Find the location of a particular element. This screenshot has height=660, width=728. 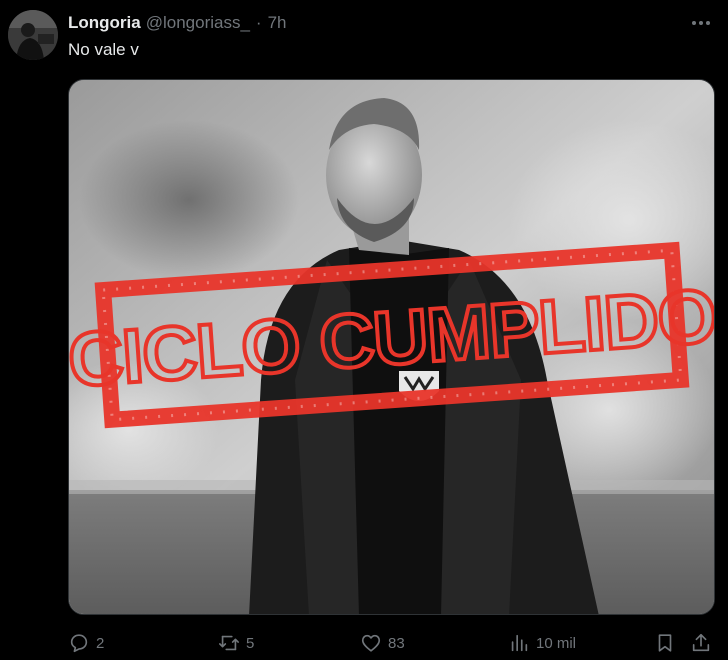

action-bar: 2 5 83 10 mil is located at coordinates (393, 643).